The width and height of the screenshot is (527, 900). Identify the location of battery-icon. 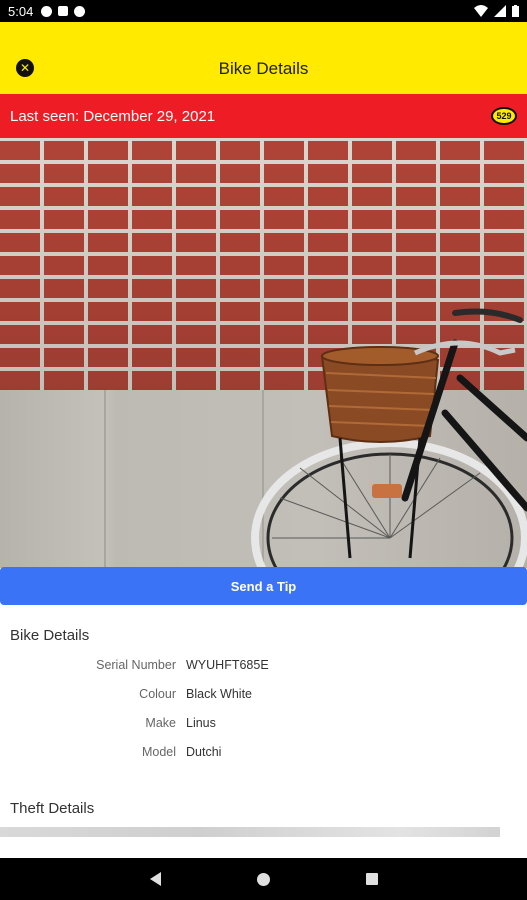
(515, 11).